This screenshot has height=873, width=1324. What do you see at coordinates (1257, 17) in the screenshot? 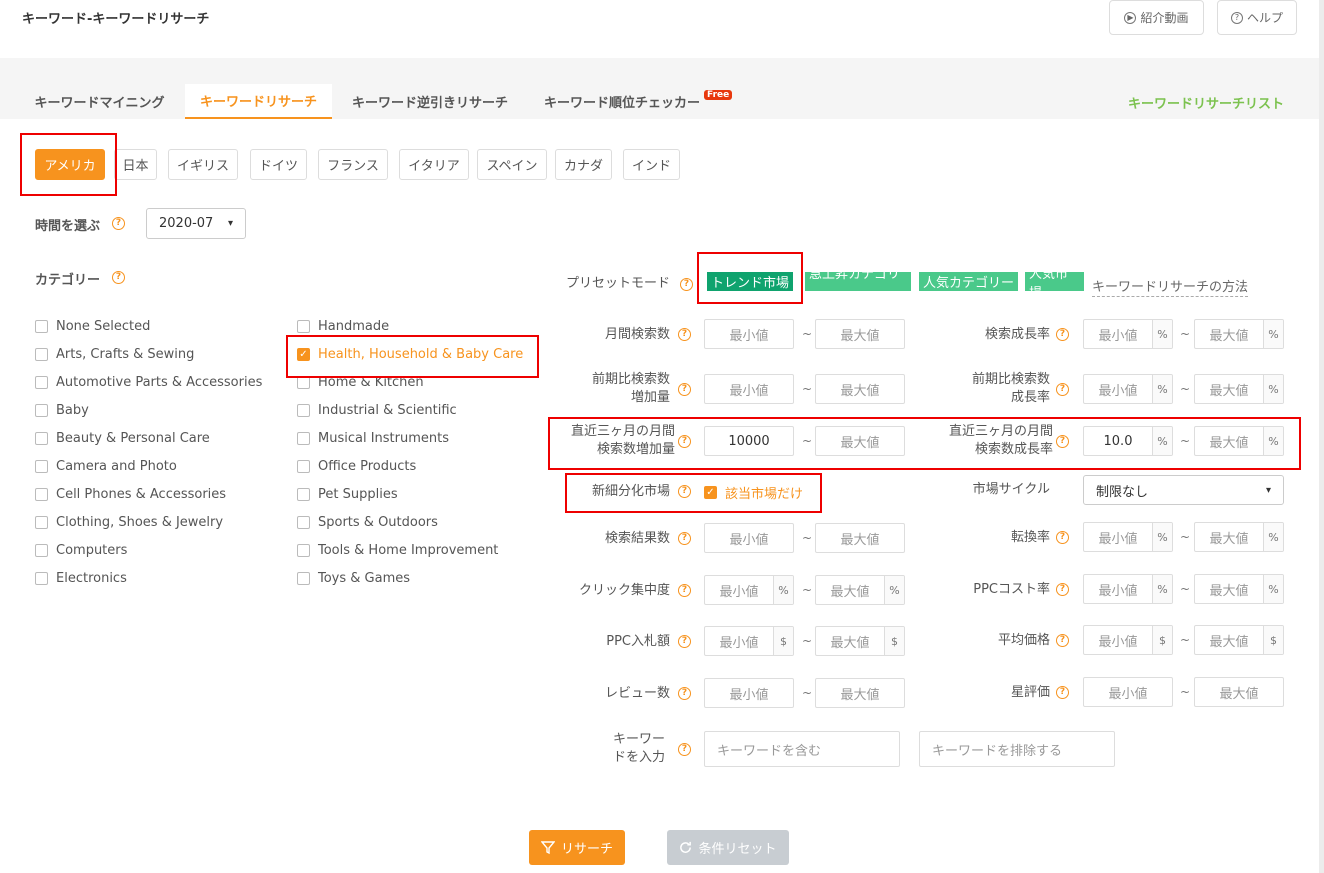
I see `help-button: ? ヘルプ` at bounding box center [1257, 17].